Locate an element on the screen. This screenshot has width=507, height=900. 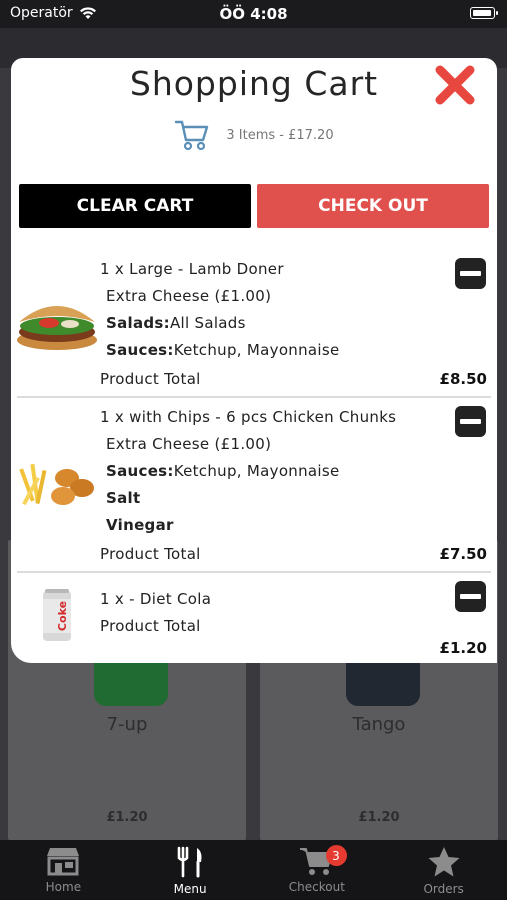
item-salads: Salads:All Salads is located at coordinates (176, 323).